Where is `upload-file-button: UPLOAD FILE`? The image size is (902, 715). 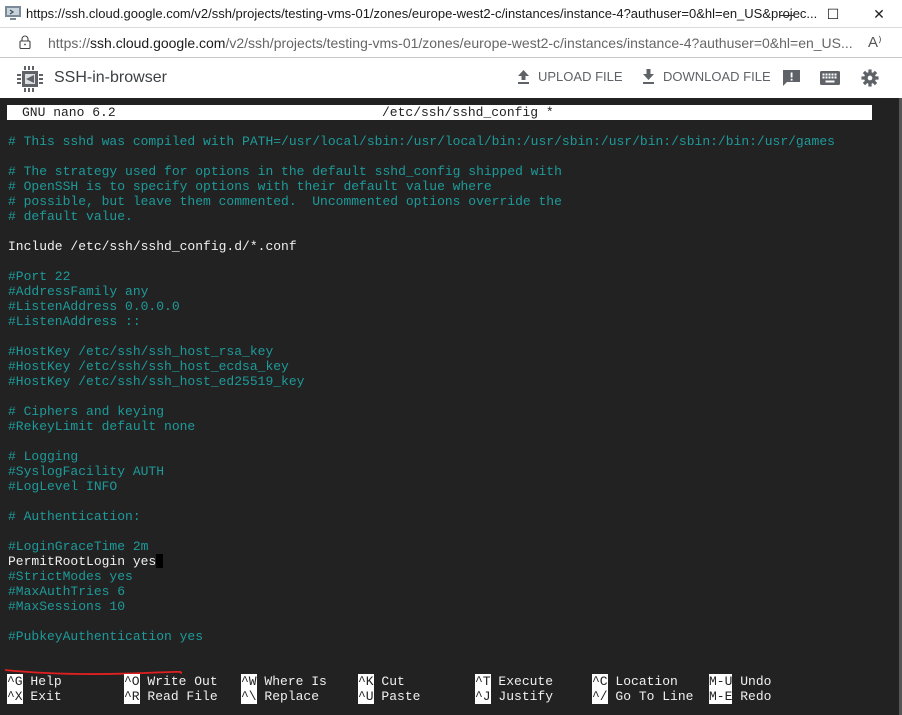
upload-file-button: UPLOAD FILE is located at coordinates (570, 76).